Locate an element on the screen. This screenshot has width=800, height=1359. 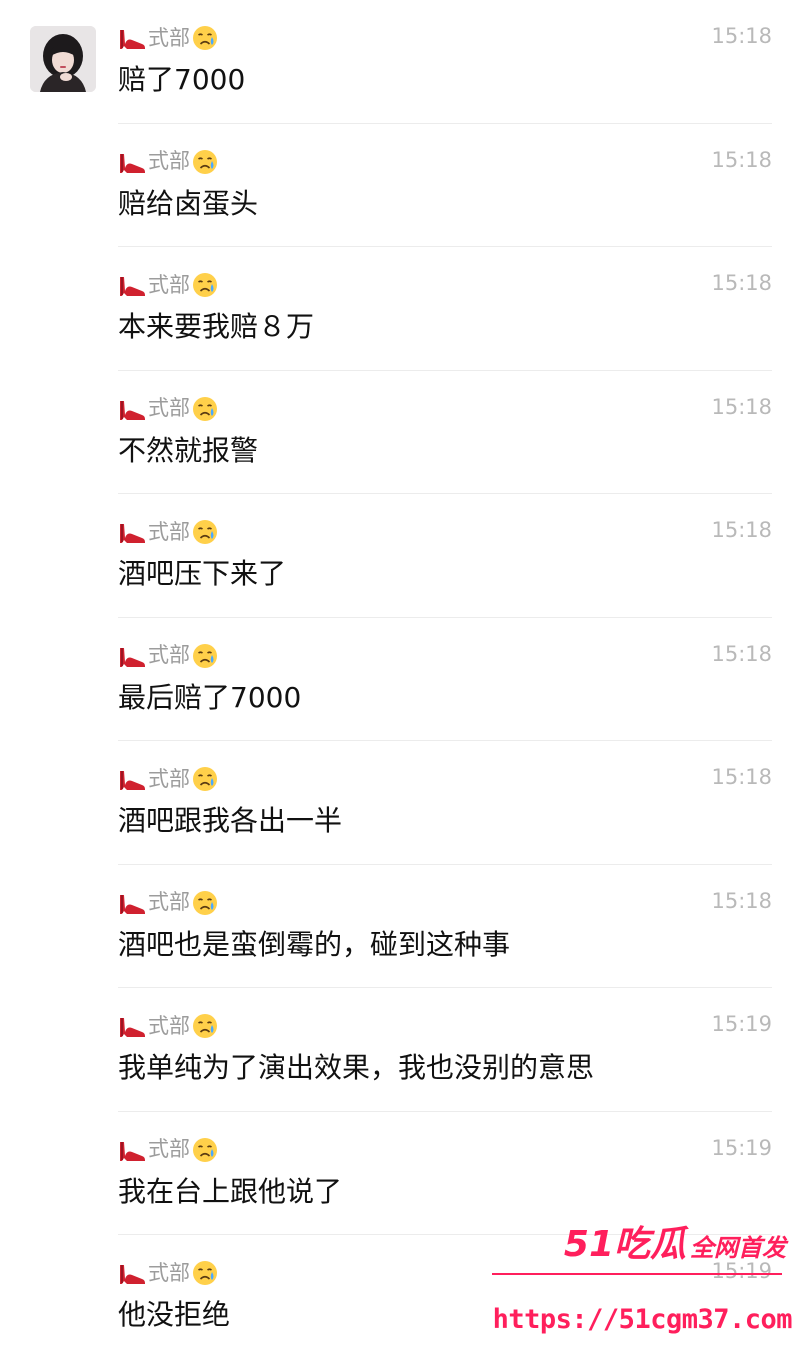
watermark-url: https://51cgm37.com is located at coordinates (642, 1319).